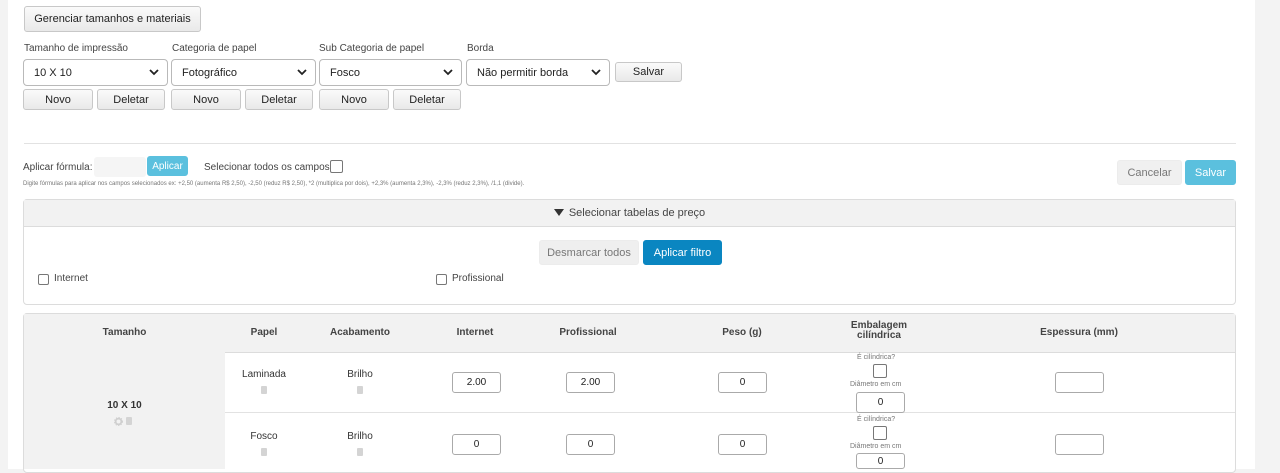  What do you see at coordinates (360, 436) in the screenshot?
I see `row2-finish: Brilho` at bounding box center [360, 436].